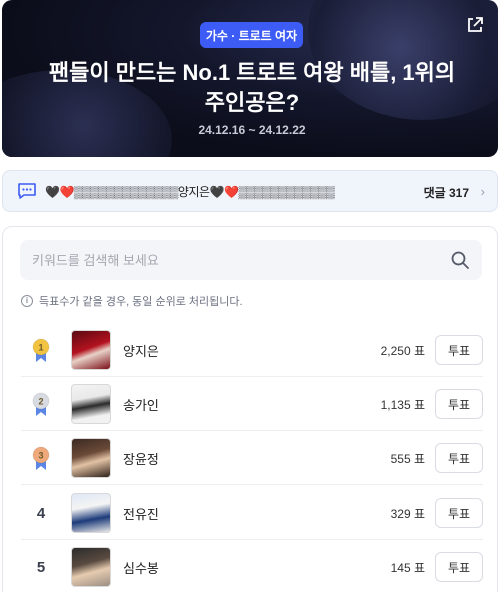  What do you see at coordinates (252, 350) in the screenshot?
I see `ranking-row: 1 양지은 2,250 표 투표` at bounding box center [252, 350].